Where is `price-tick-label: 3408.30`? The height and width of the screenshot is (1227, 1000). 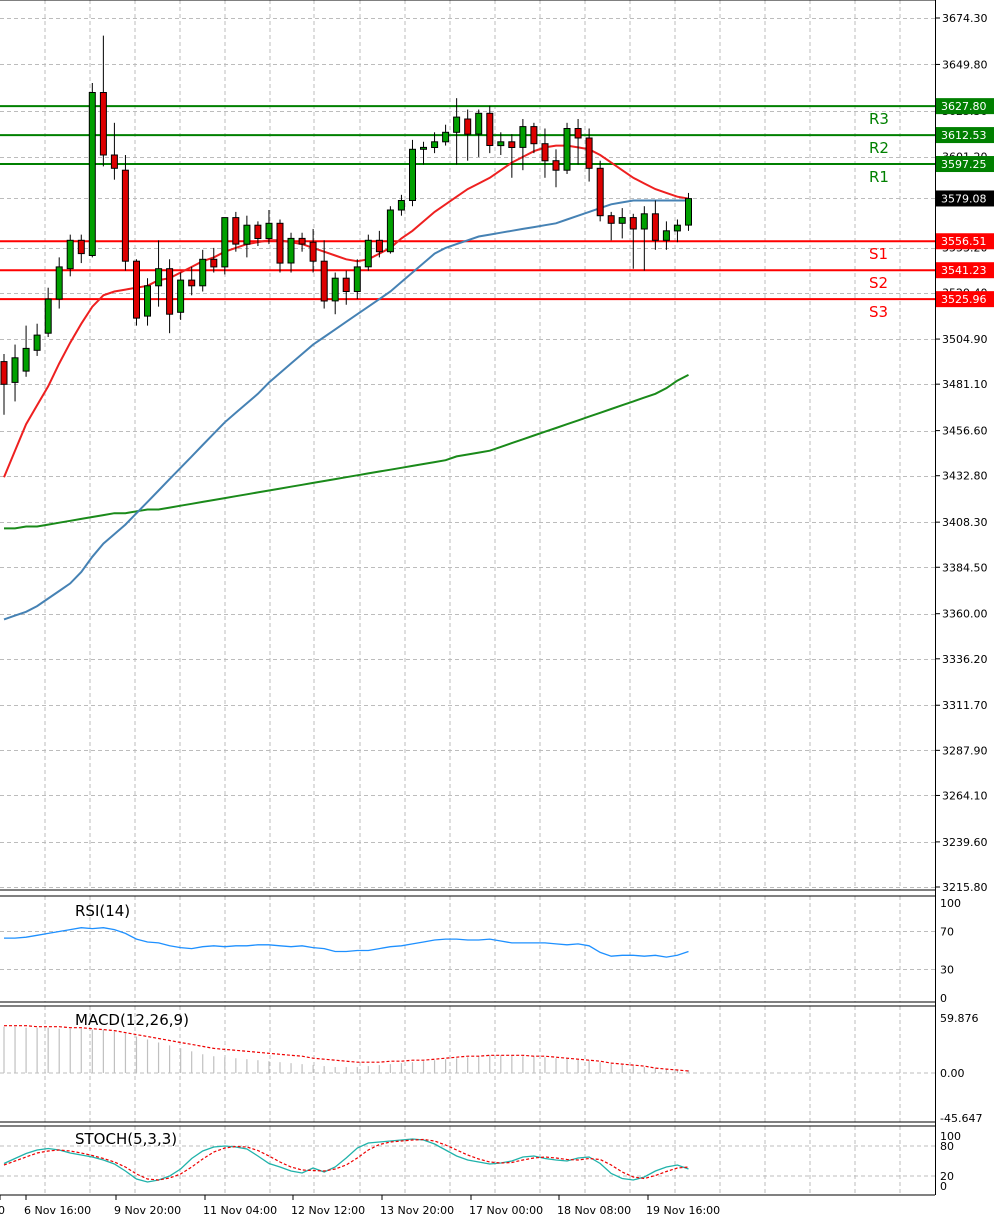
price-tick-label: 3408.30 is located at coordinates (965, 522).